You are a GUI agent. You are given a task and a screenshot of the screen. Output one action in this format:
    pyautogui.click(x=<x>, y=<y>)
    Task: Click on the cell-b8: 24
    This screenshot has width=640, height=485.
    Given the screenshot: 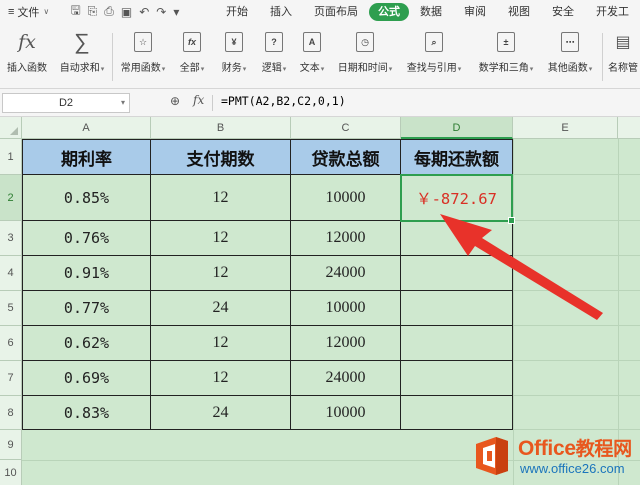 What is the action you would take?
    pyautogui.click(x=221, y=413)
    